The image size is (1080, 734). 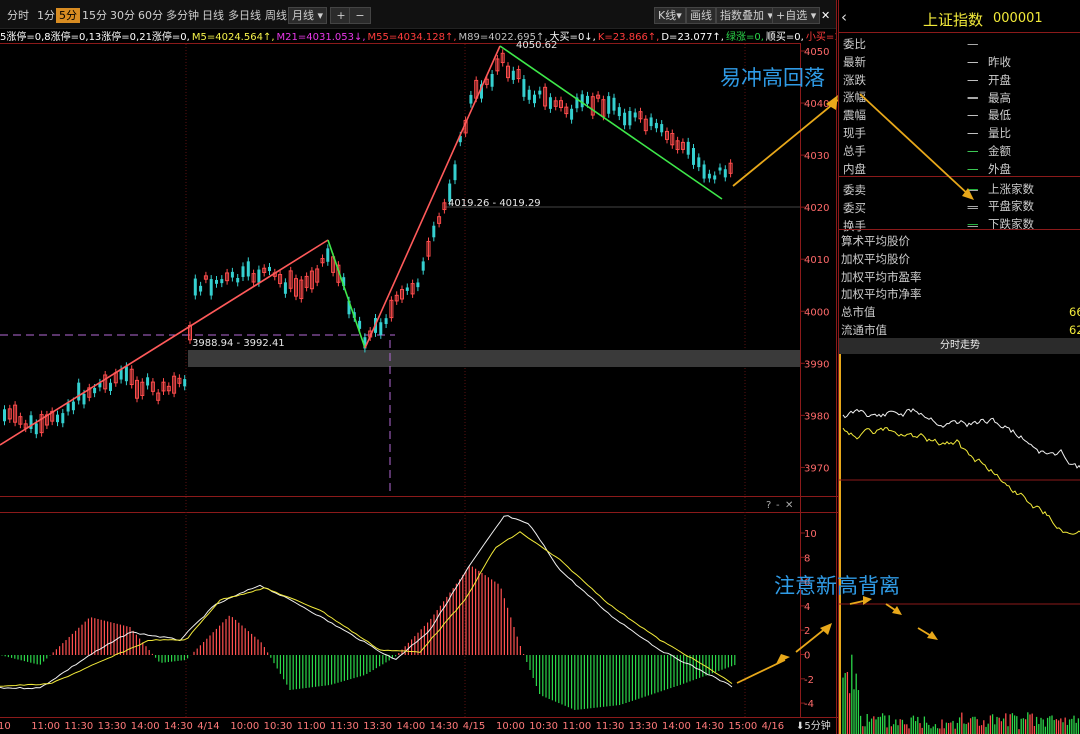 I want to click on macd-tick: -4, so click(x=809, y=704).